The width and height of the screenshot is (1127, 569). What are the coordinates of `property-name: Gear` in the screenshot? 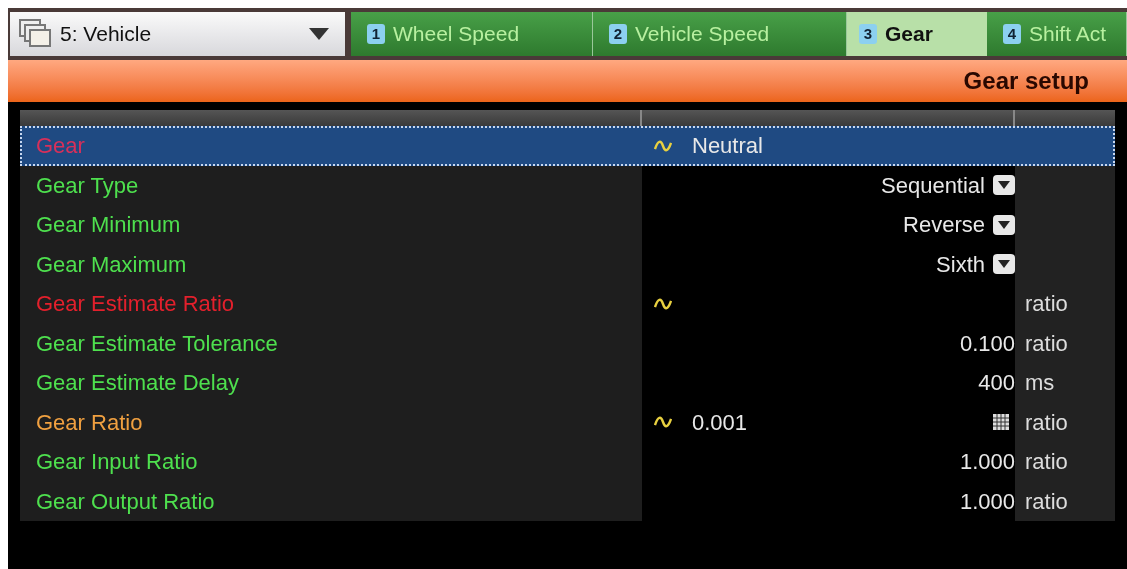 It's located at (60, 146).